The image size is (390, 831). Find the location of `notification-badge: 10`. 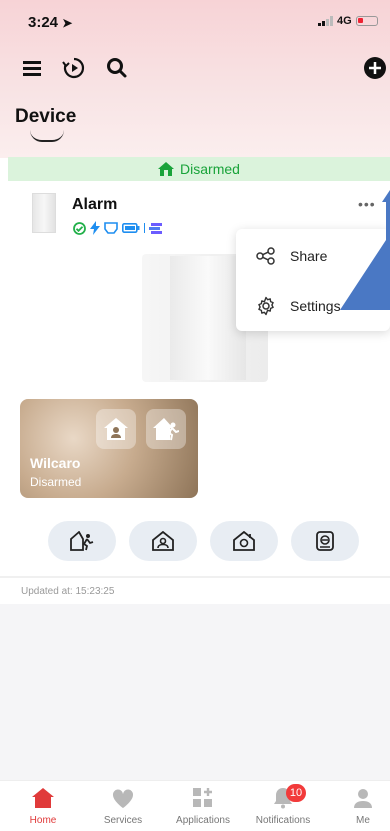

notification-badge: 10 is located at coordinates (296, 793).